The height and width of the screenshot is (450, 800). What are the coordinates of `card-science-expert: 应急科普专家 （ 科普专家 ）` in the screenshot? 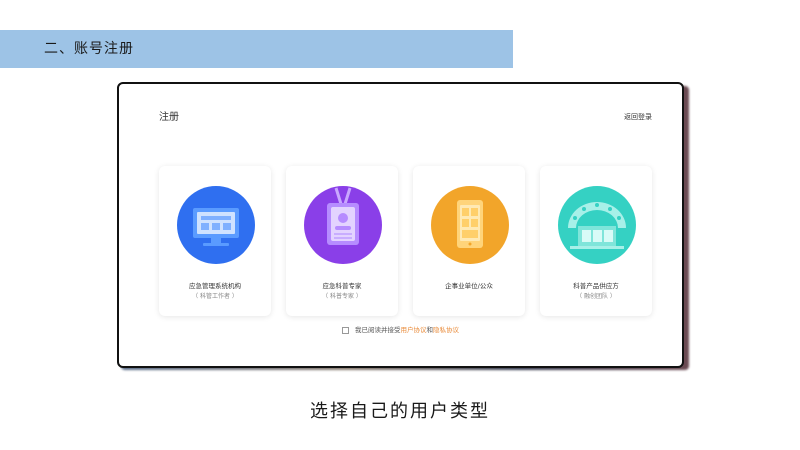 It's located at (342, 241).